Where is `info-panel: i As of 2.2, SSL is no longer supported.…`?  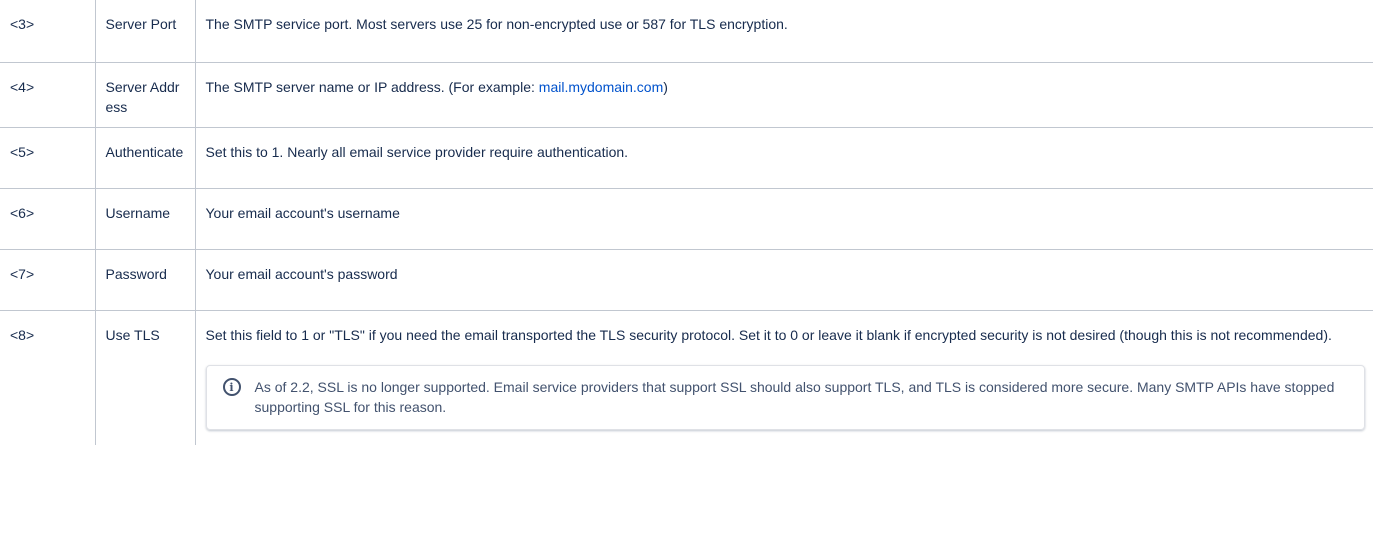 info-panel: i As of 2.2, SSL is no longer supported.… is located at coordinates (785, 397).